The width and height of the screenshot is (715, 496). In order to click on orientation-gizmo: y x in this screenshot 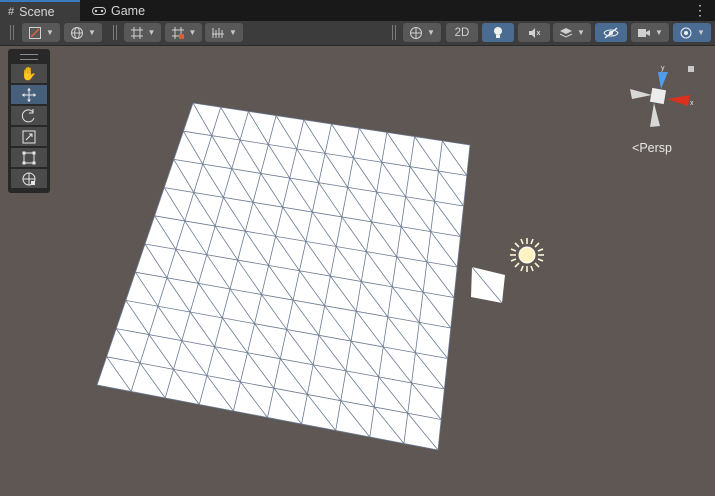, I will do `click(662, 96)`.